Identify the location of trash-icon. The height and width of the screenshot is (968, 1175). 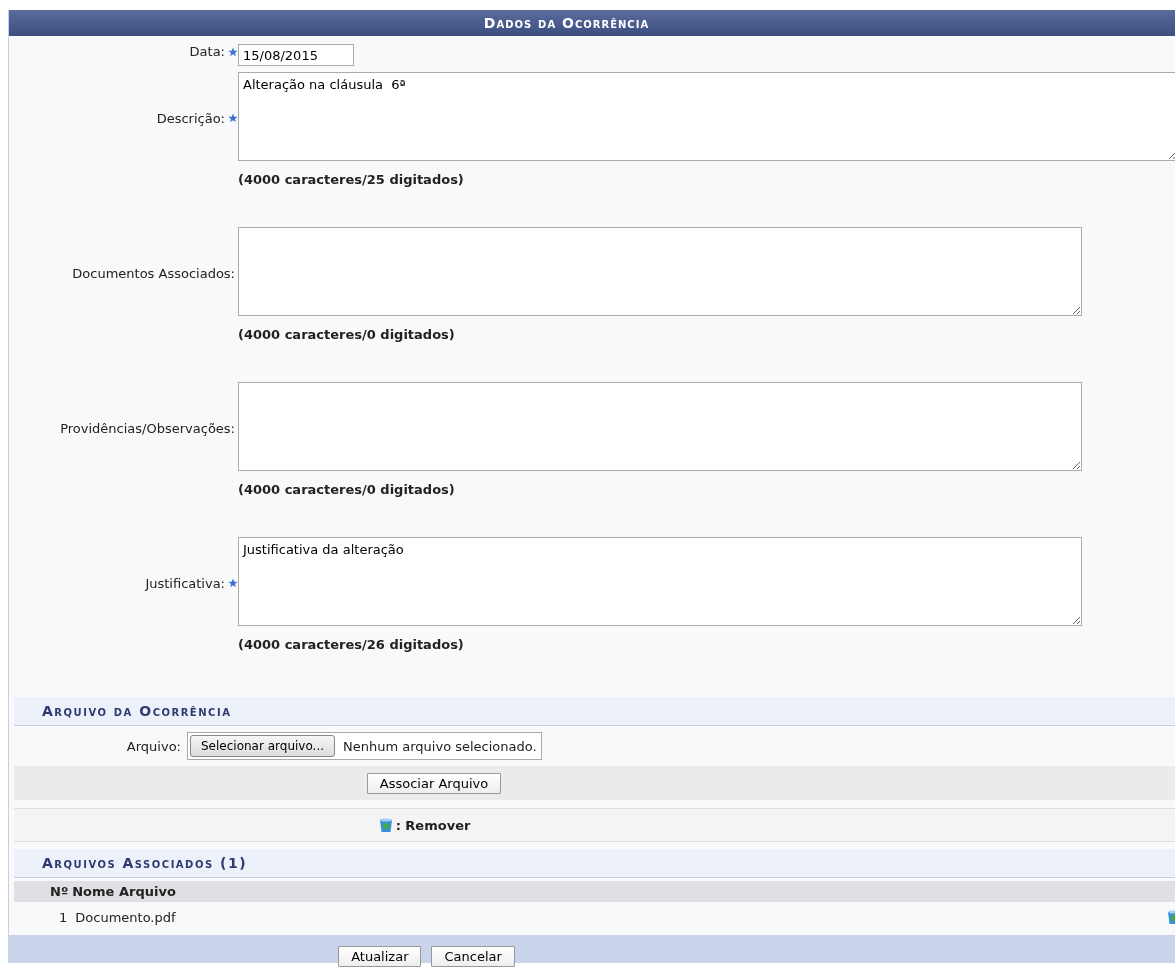
(385, 825).